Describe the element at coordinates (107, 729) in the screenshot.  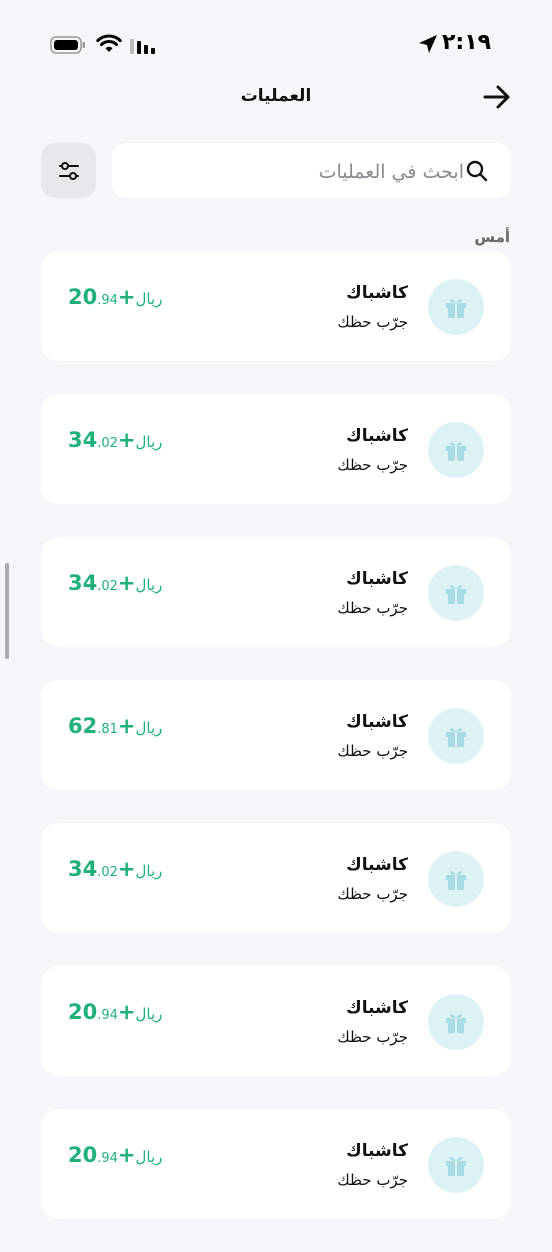
I see `transaction-amount-decimal: .81` at that location.